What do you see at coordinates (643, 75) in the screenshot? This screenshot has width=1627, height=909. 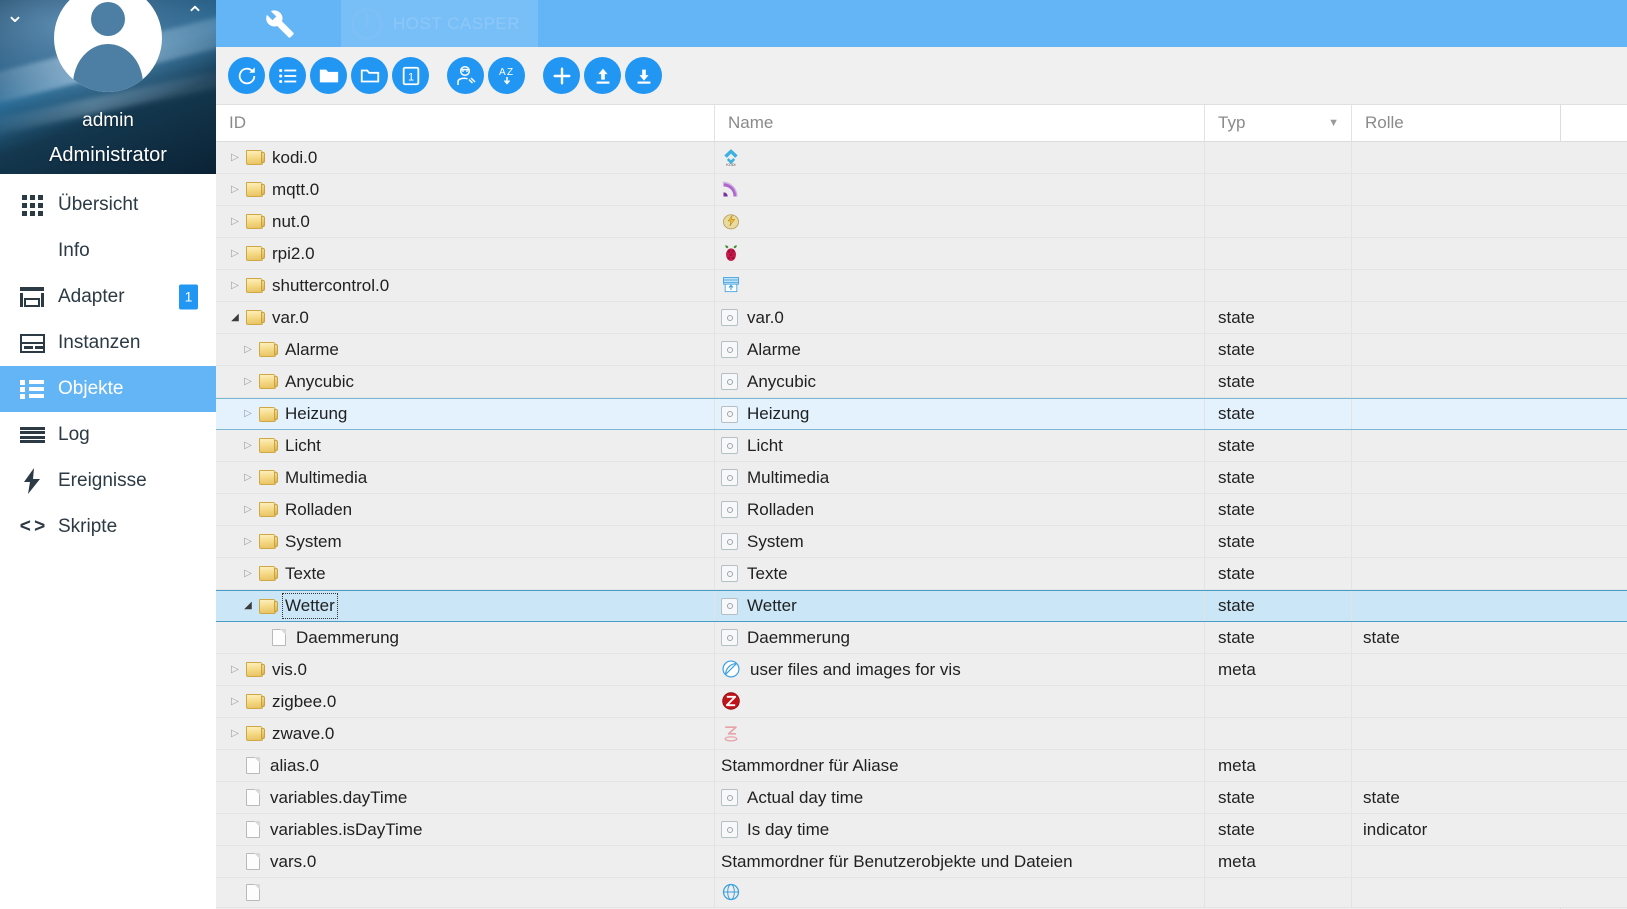 I see `export-button` at bounding box center [643, 75].